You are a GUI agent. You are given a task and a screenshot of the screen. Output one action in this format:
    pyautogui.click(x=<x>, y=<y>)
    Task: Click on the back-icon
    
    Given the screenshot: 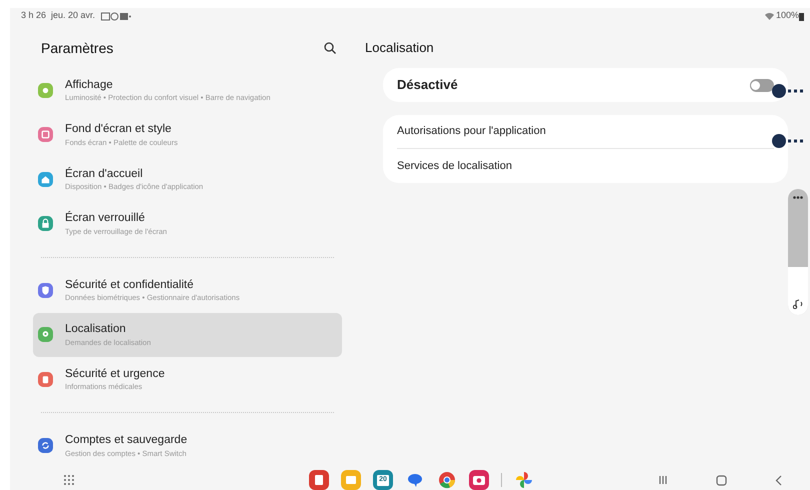 What is the action you would take?
    pyautogui.click(x=778, y=480)
    